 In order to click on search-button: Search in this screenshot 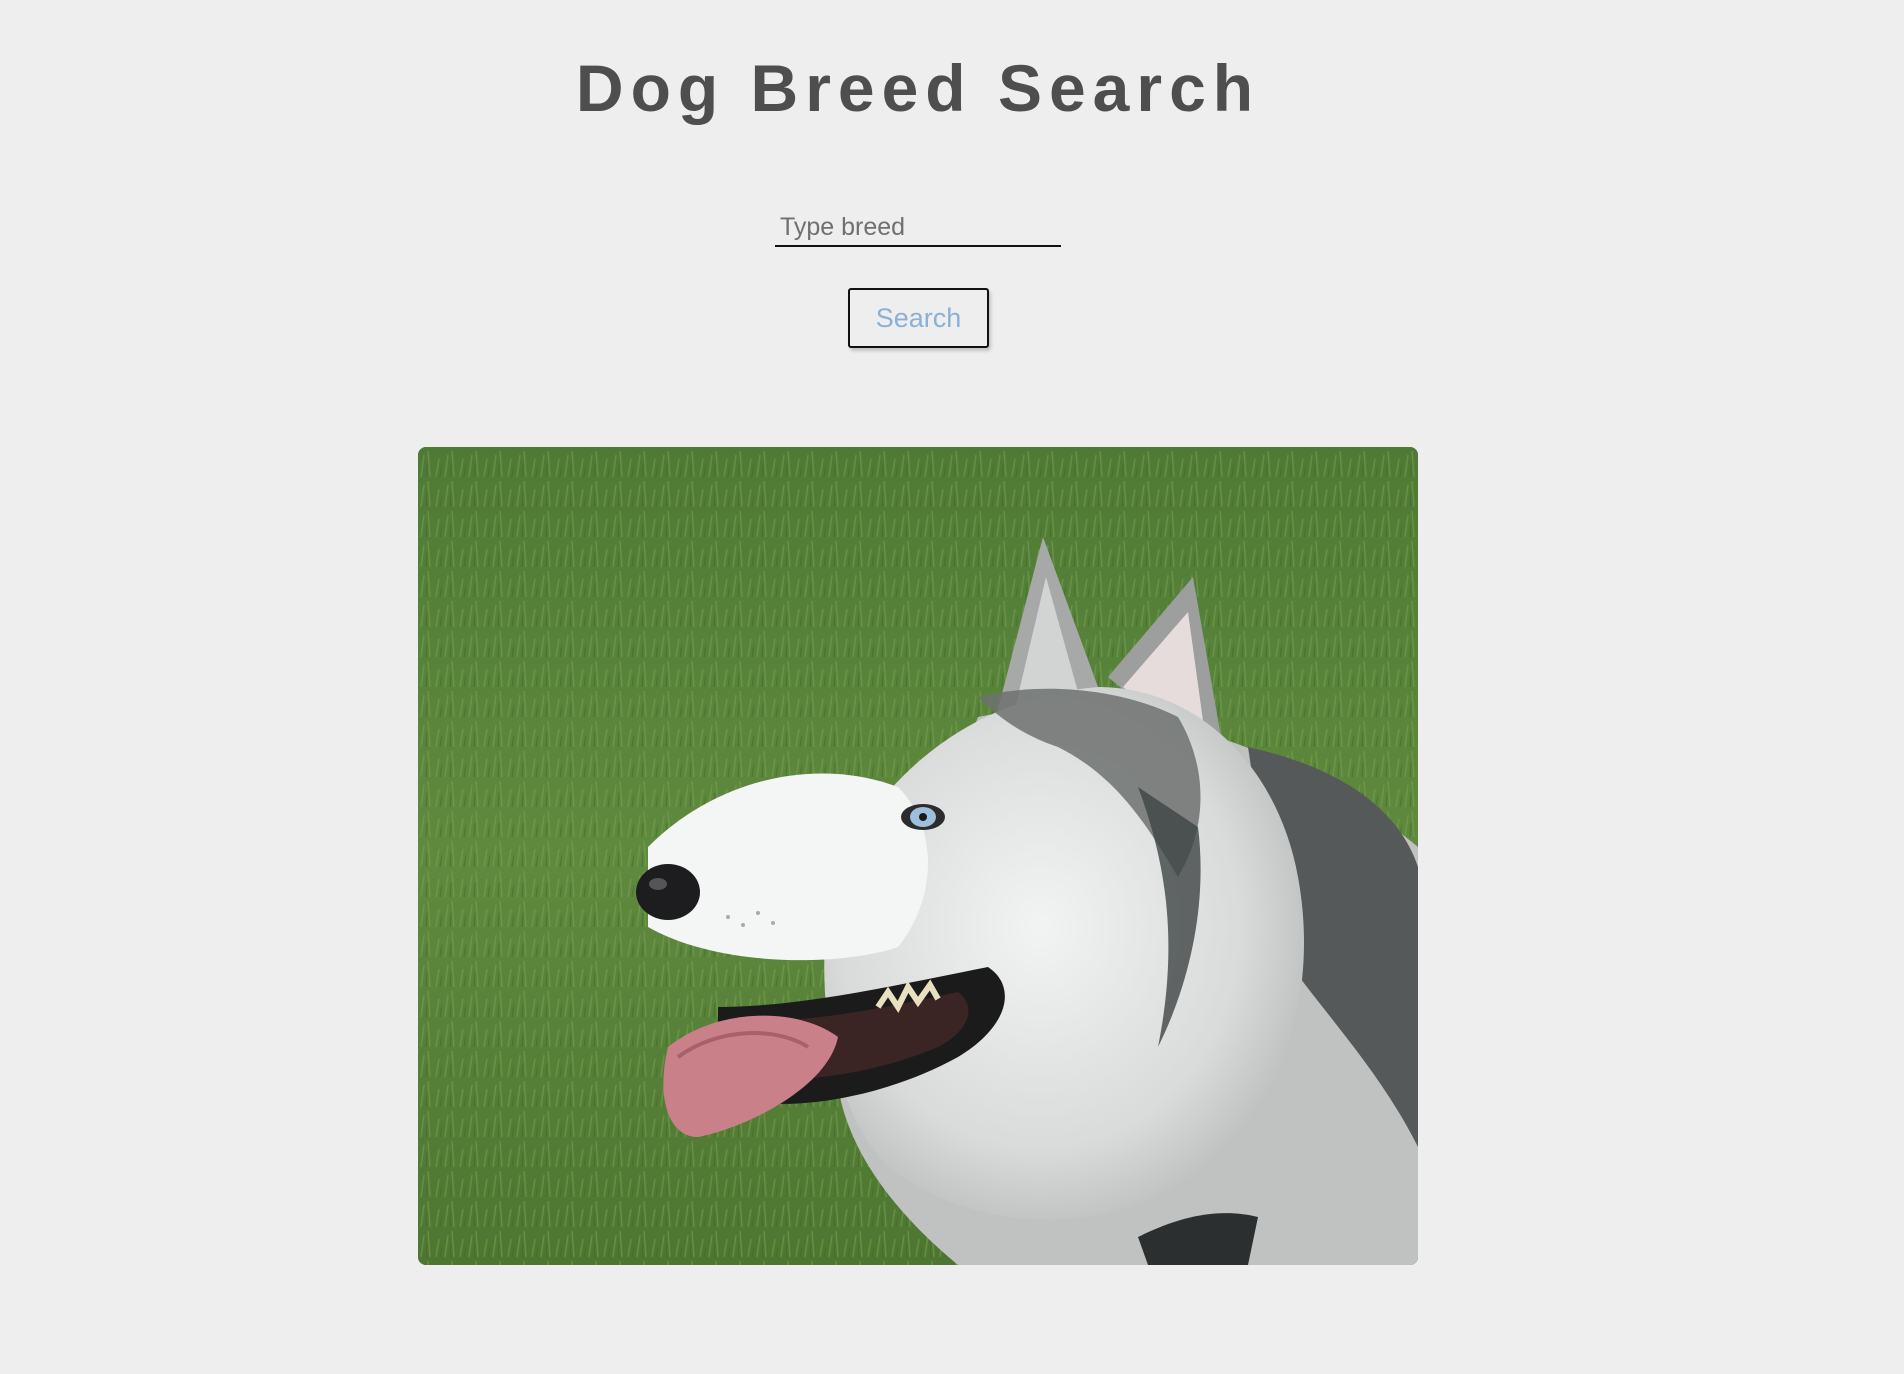, I will do `click(918, 318)`.